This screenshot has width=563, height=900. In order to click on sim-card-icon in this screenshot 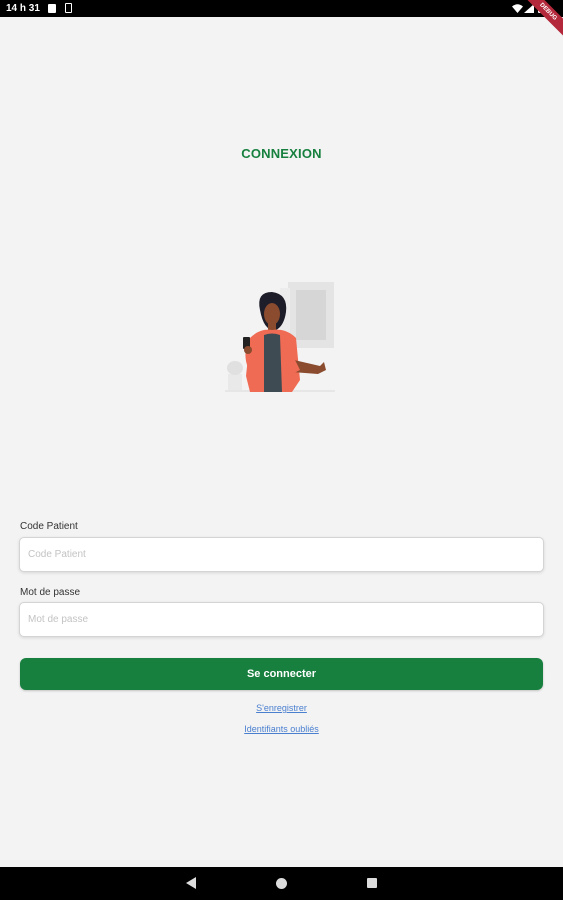, I will do `click(68, 8)`.